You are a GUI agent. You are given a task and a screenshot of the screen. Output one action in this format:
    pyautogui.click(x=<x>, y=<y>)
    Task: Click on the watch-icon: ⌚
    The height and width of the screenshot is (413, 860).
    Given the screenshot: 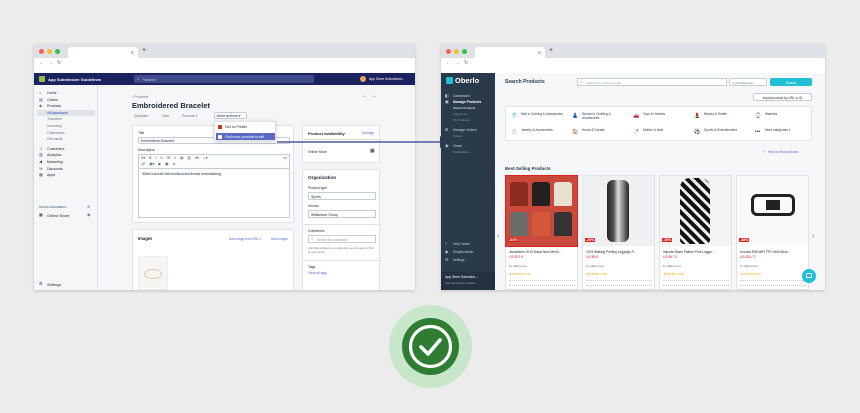 What is the action you would take?
    pyautogui.click(x=758, y=116)
    